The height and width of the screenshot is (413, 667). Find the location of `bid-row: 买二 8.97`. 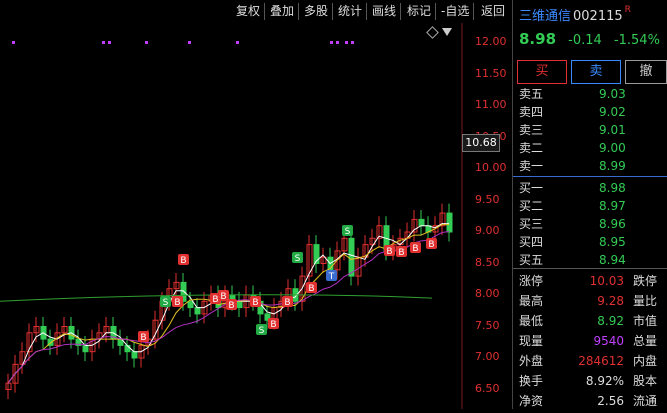

bid-row: 买二 8.97 is located at coordinates (592, 206).